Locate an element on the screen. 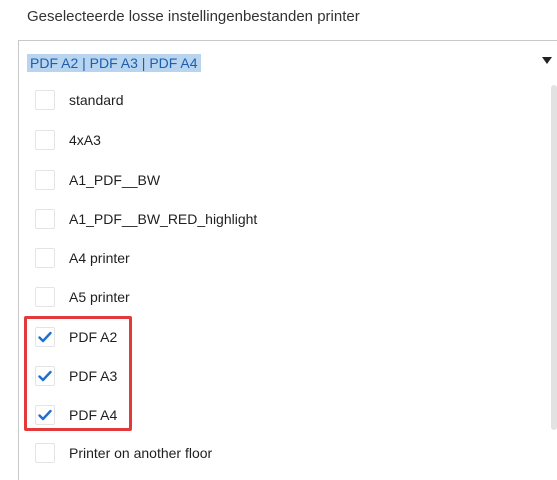 This screenshot has height=480, width=557. option-label: PDF A3 is located at coordinates (93, 376).